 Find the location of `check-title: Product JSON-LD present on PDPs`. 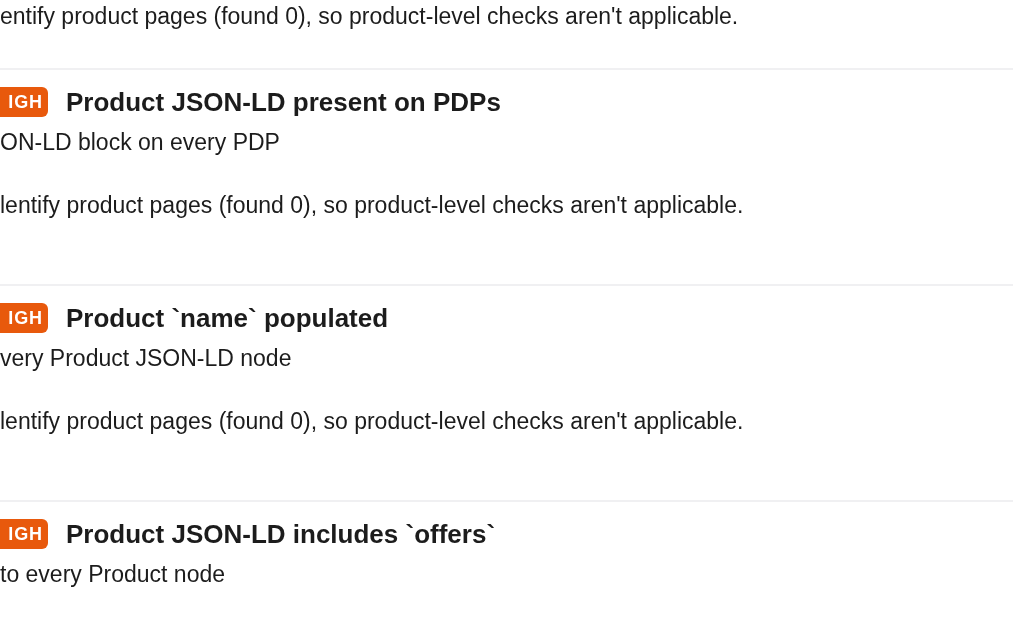

check-title: Product JSON-LD present on PDPs is located at coordinates (283, 102).